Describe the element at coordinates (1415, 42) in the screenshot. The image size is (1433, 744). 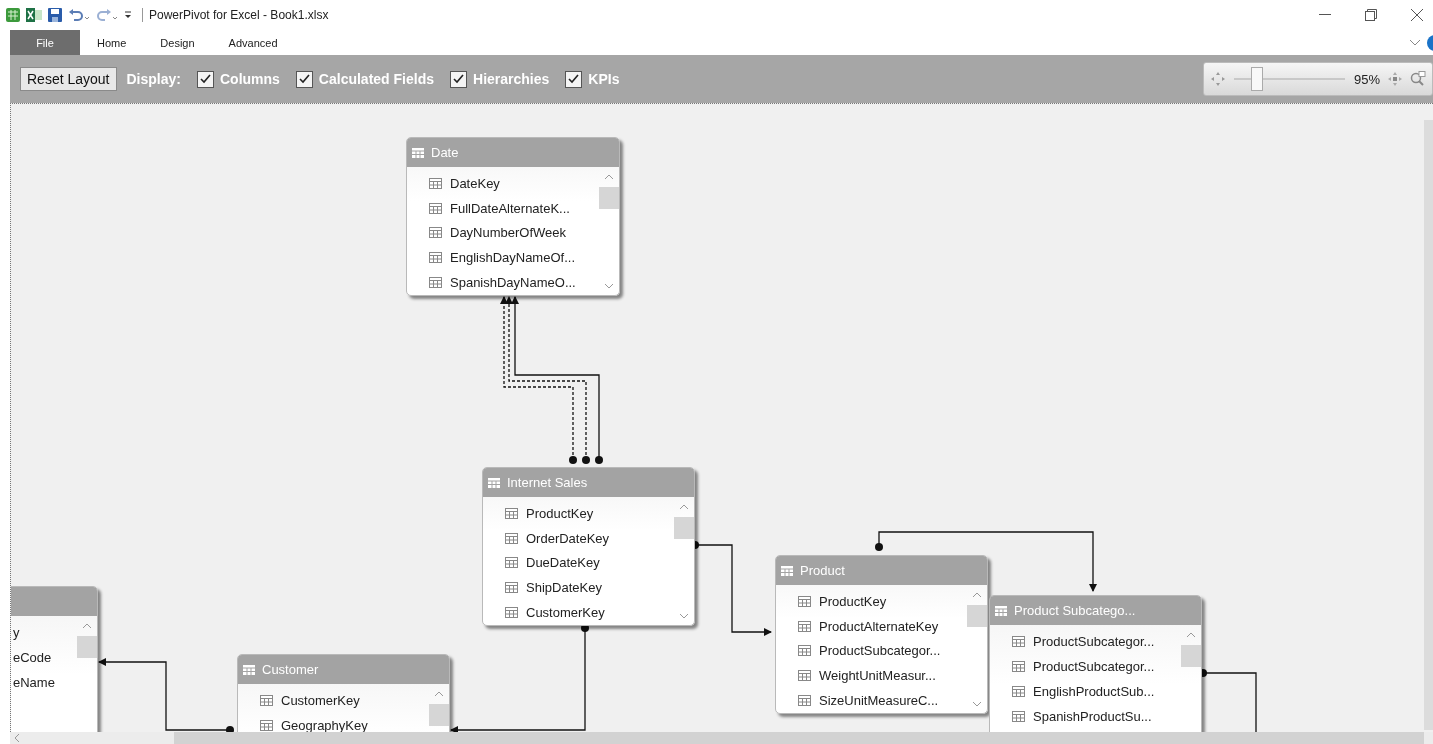
I see `collapse-icon` at that location.